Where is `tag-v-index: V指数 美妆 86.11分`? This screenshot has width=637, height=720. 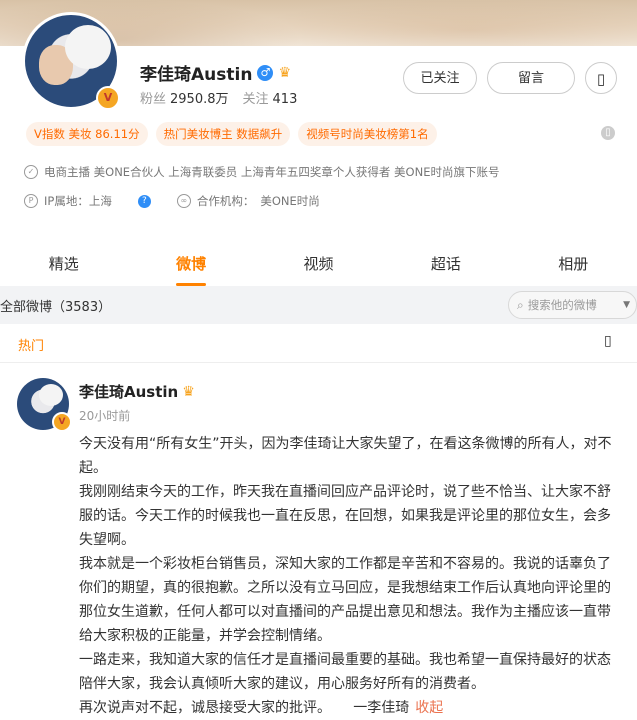
tag-v-index: V指数 美妆 86.11分 is located at coordinates (87, 134).